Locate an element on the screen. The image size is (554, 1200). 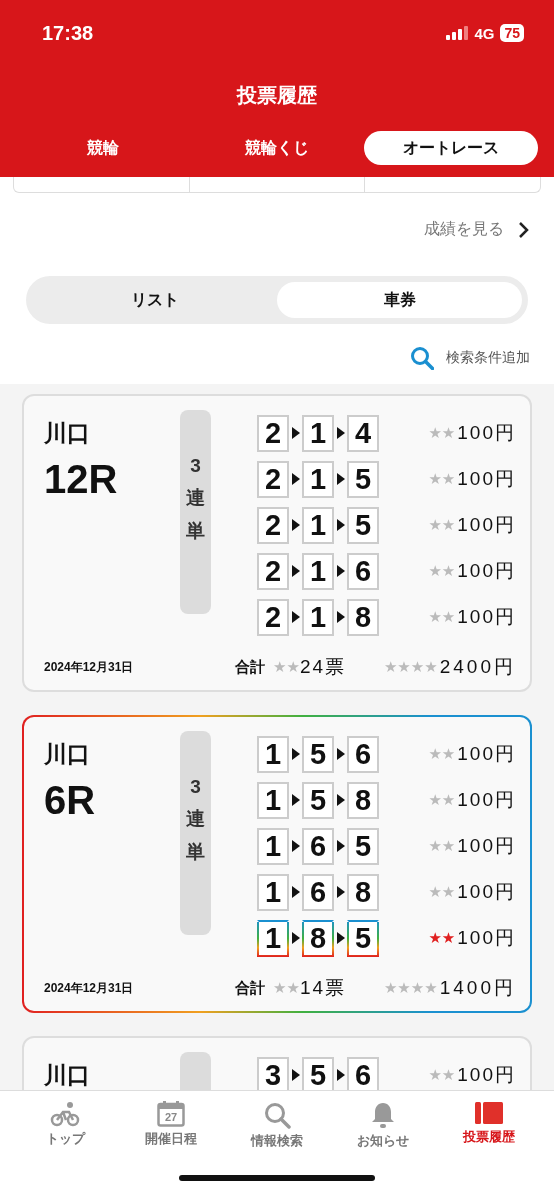
calendar-icon: 27 is located at coordinates (171, 1114).